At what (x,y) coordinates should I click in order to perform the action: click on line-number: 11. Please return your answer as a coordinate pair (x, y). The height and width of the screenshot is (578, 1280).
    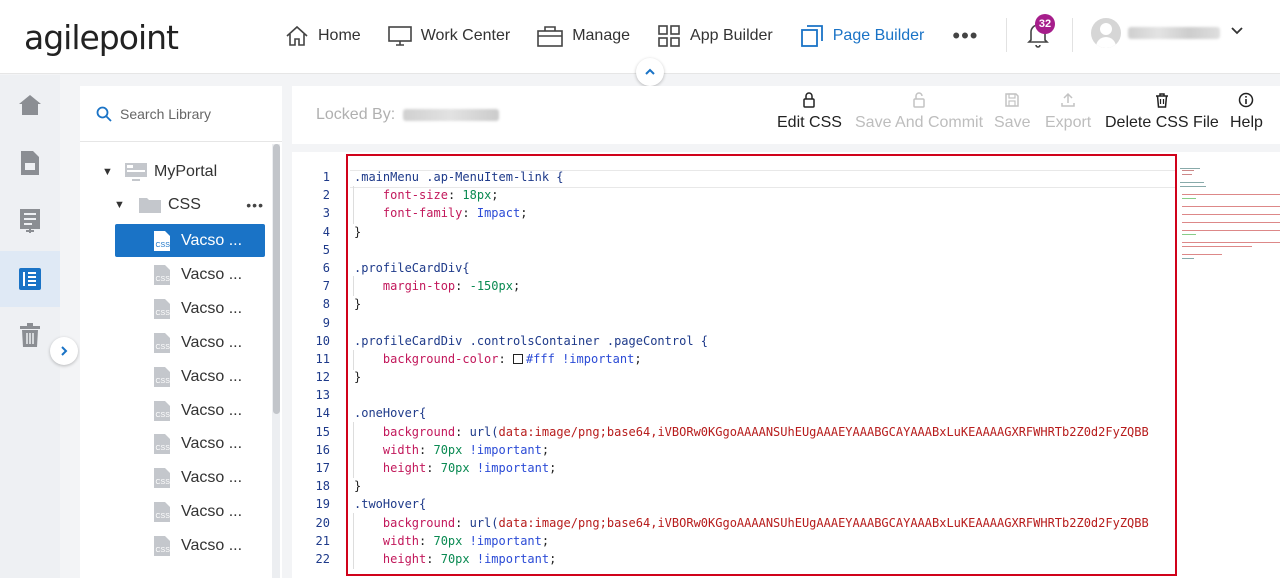
    Looking at the image, I should click on (322, 358).